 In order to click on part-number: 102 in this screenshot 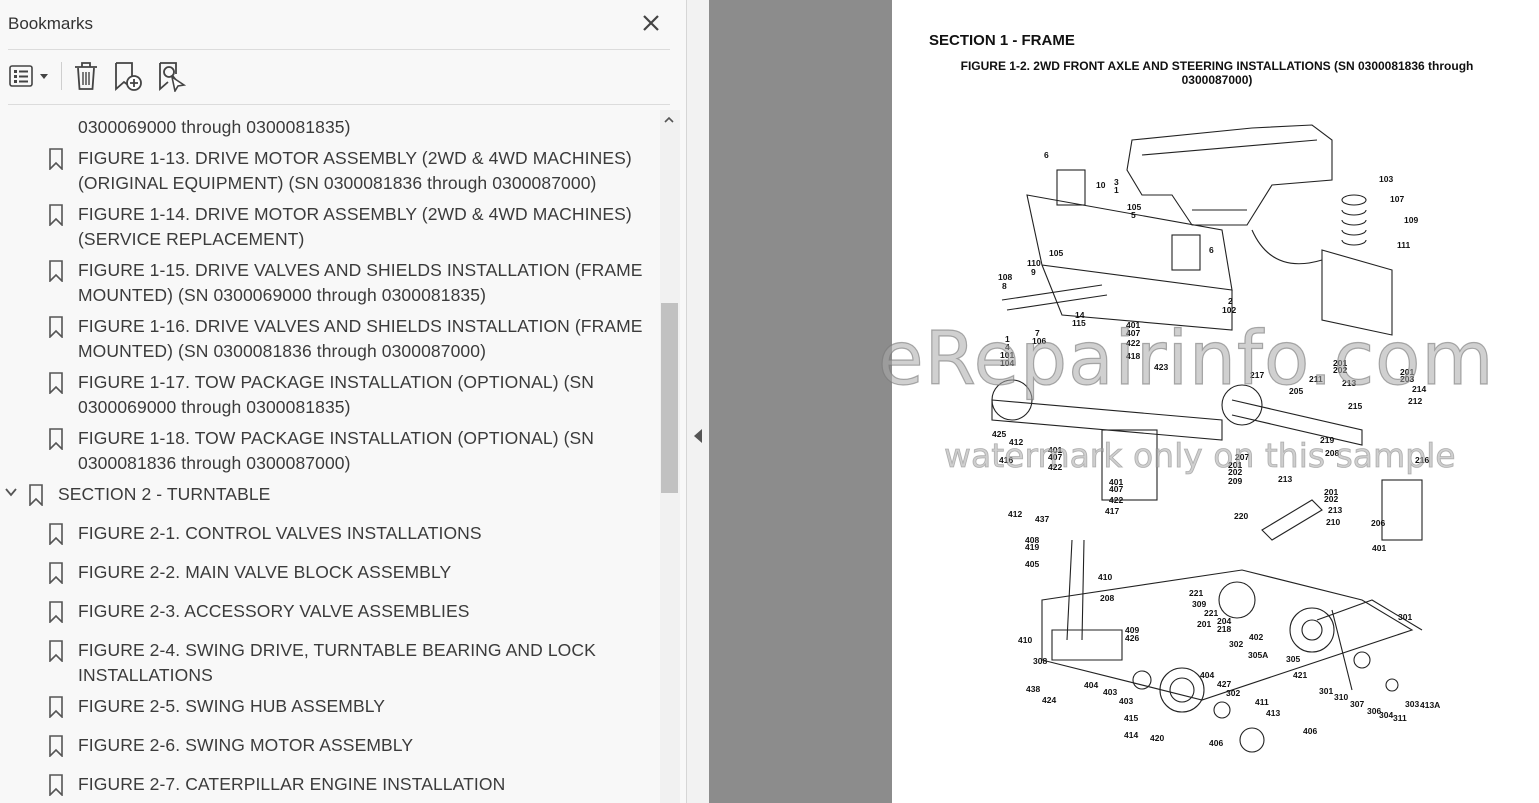, I will do `click(1229, 310)`.